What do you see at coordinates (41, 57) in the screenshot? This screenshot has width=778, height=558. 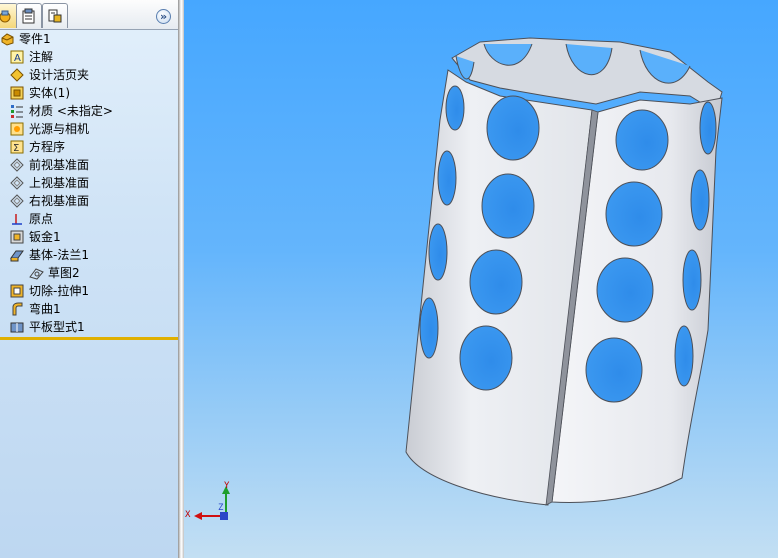 I see `feature-tree-item-label: 注解` at bounding box center [41, 57].